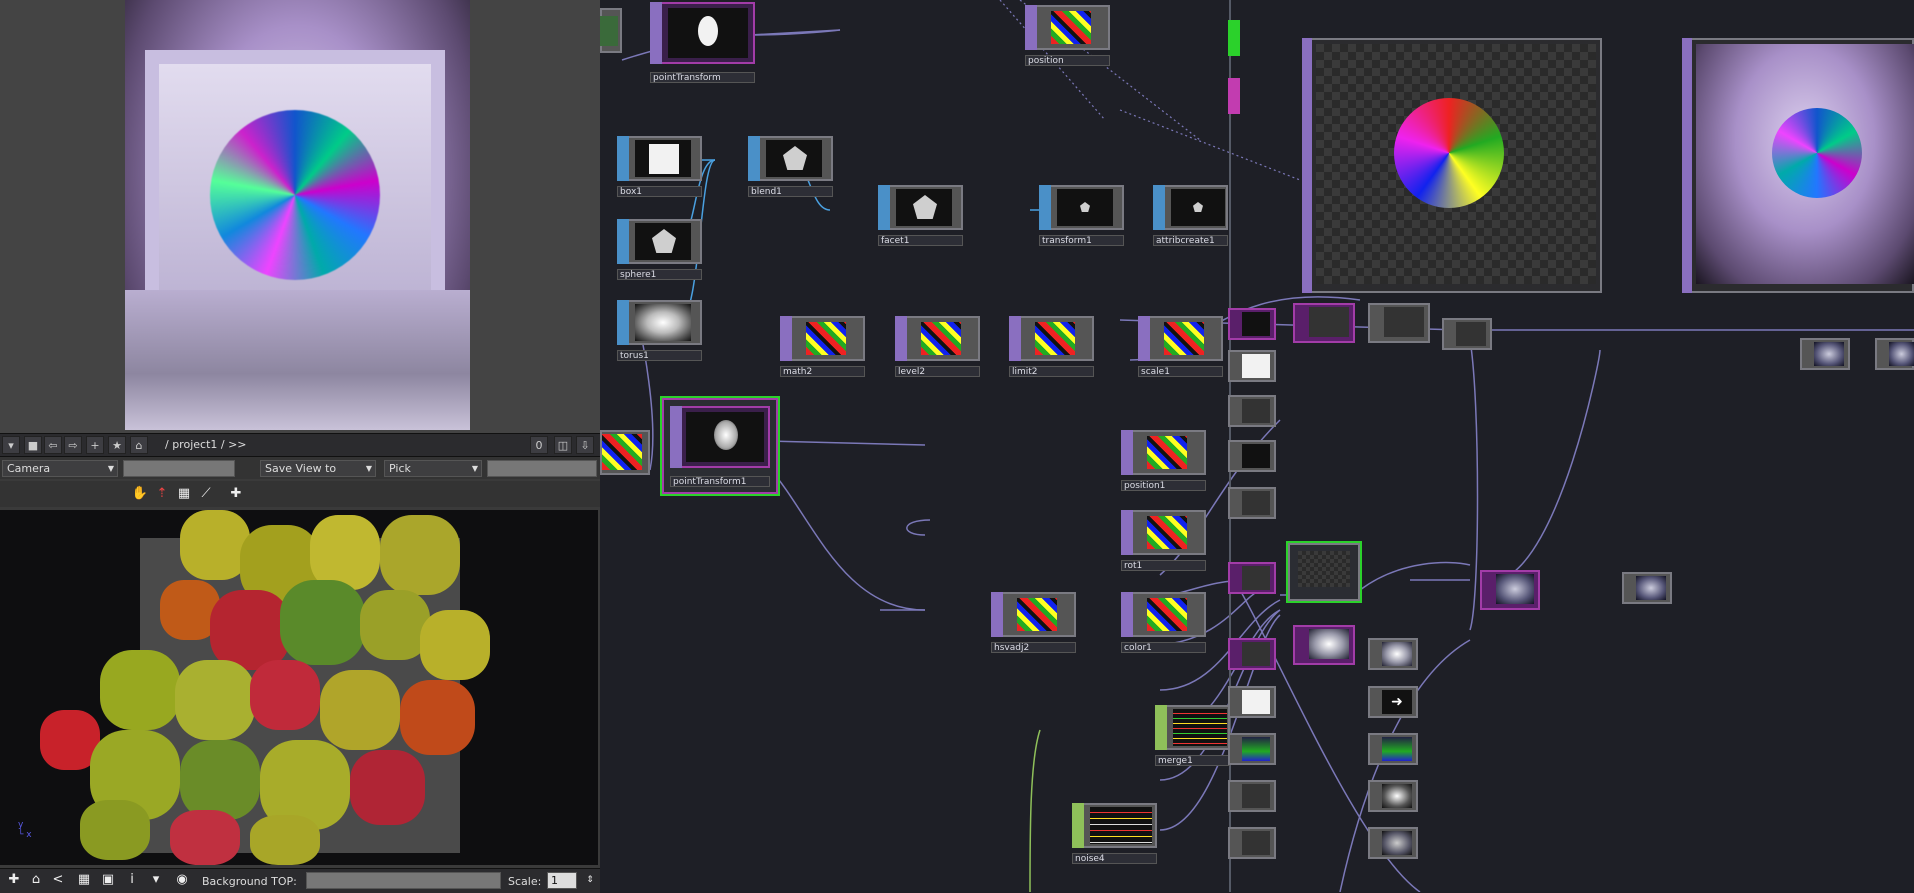  I want to click on back-icon: ⇦, so click(53, 445).